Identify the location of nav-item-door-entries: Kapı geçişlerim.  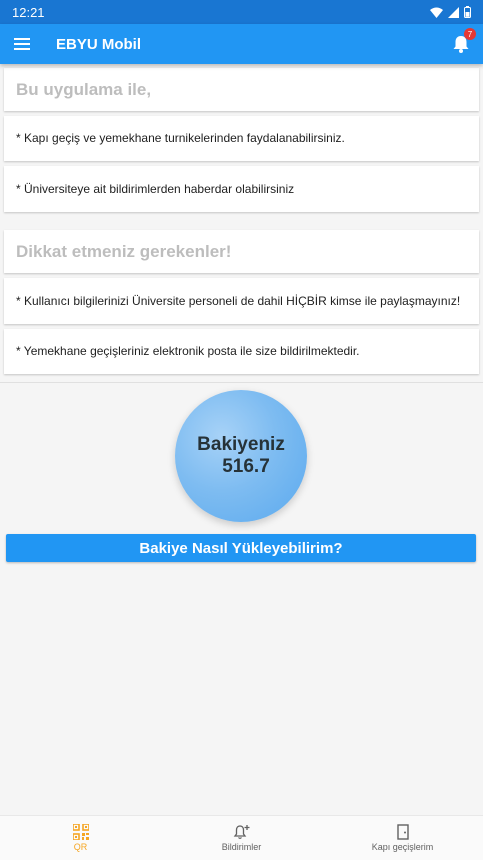
(402, 838).